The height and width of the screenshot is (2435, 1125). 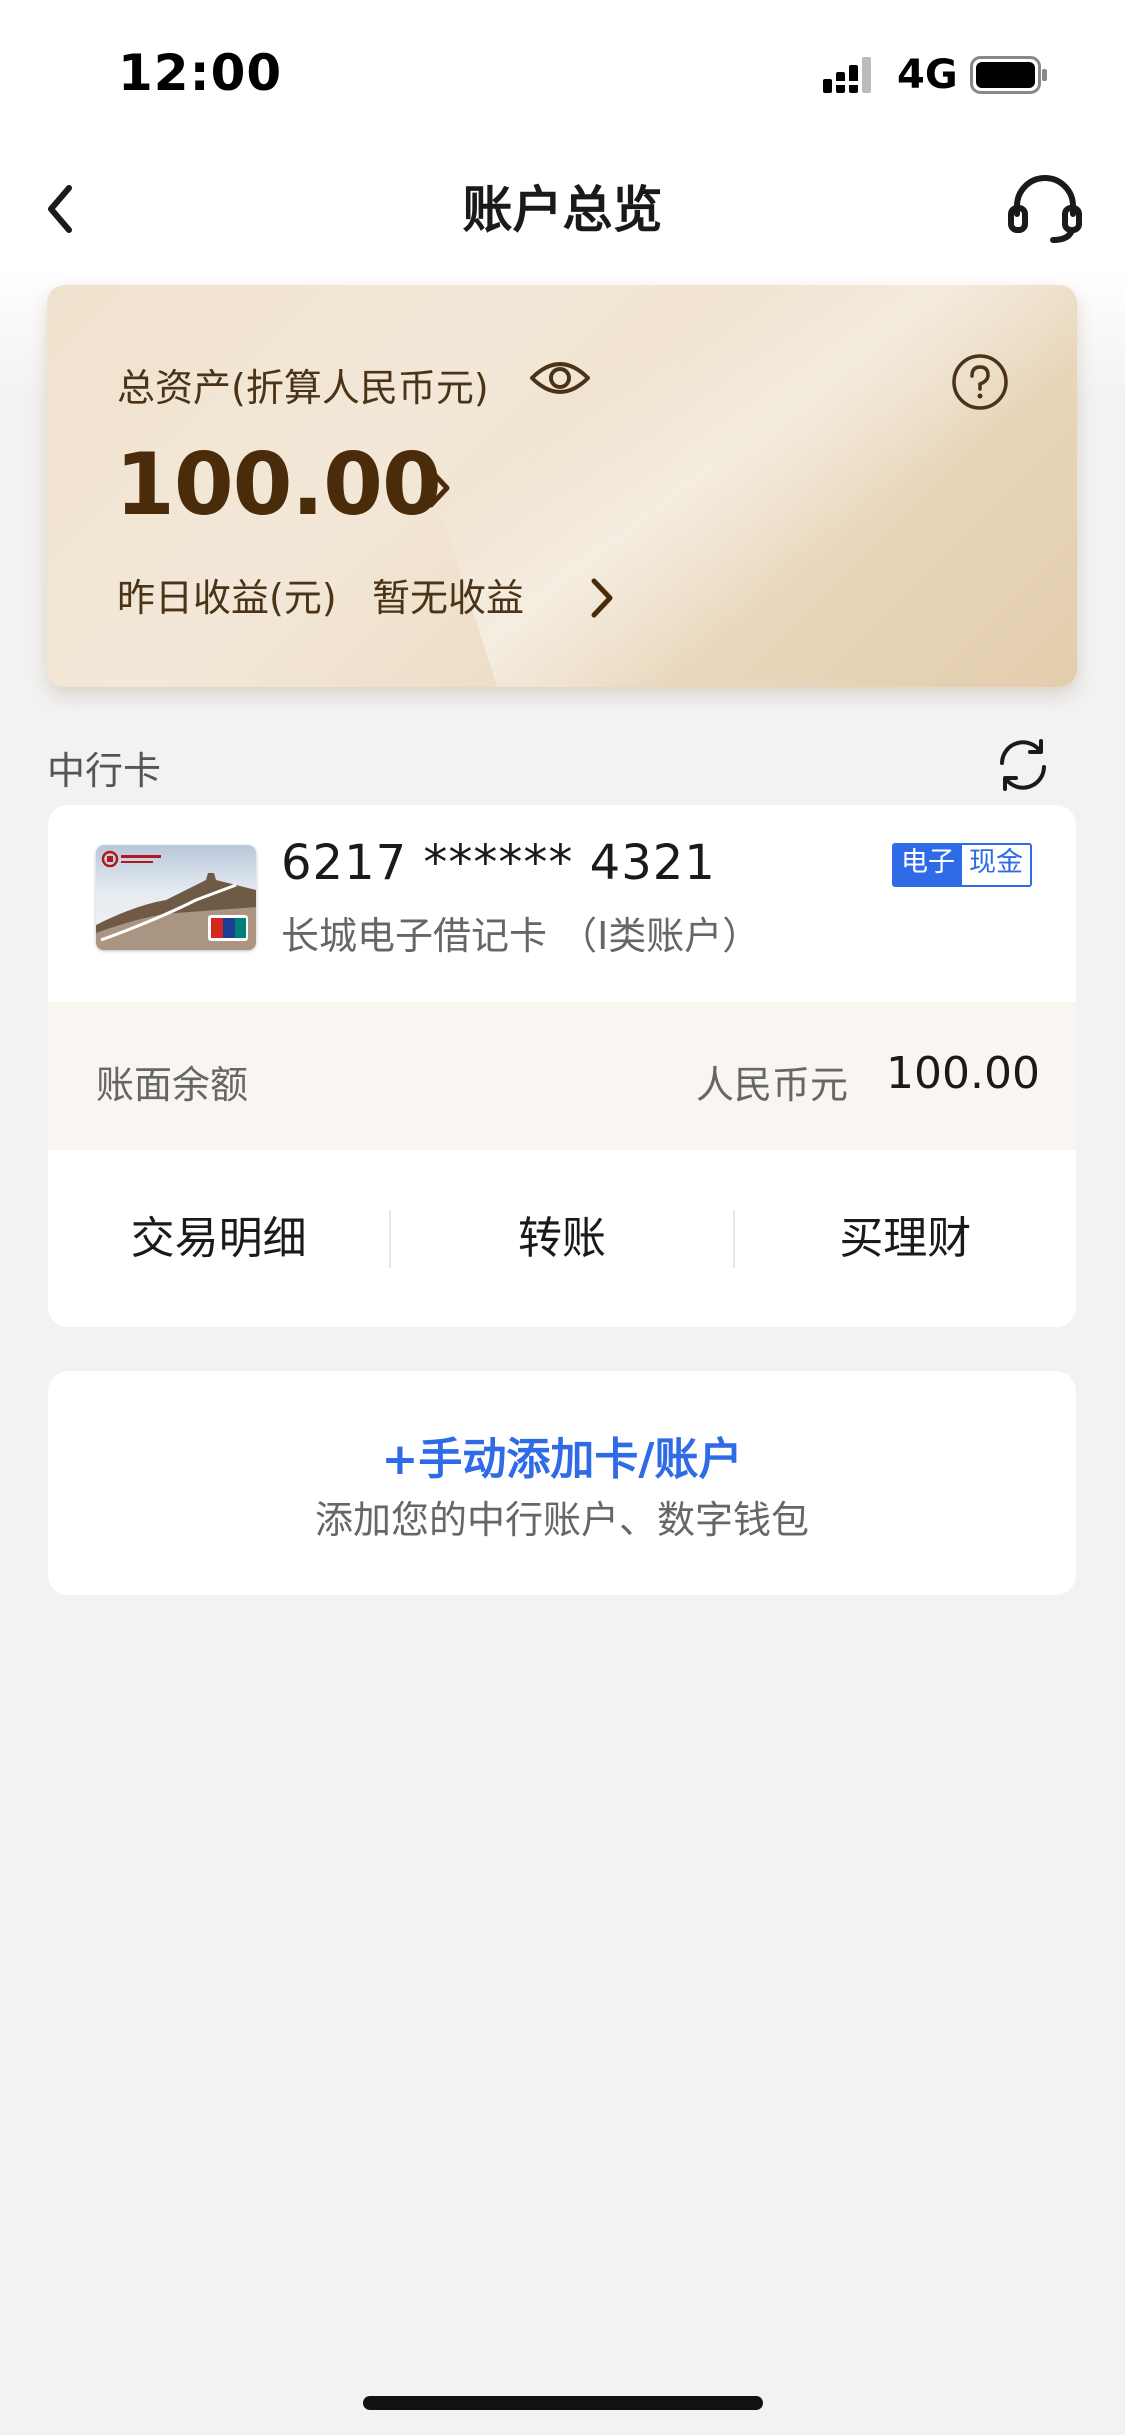 What do you see at coordinates (847, 75) in the screenshot?
I see `signal-icon` at bounding box center [847, 75].